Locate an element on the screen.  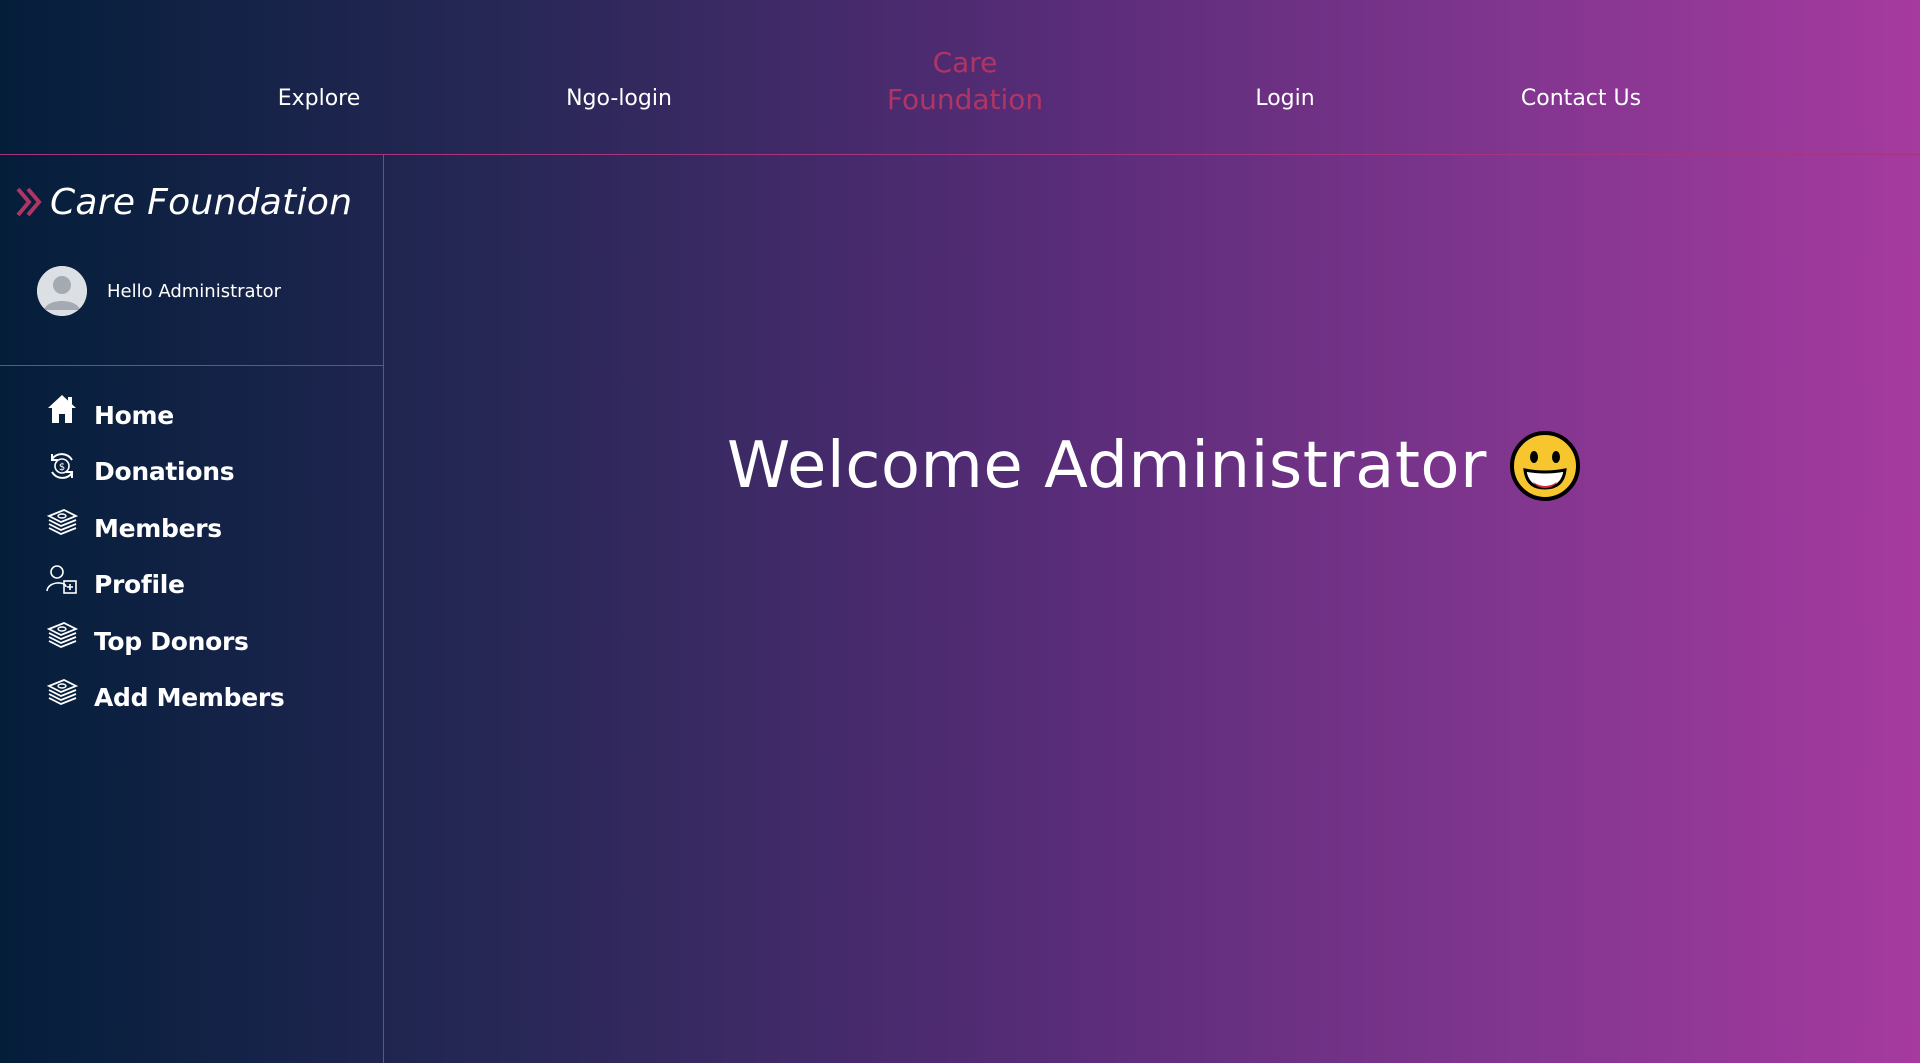
sidebar-item-donations: $ Donations is located at coordinates (206, 472).